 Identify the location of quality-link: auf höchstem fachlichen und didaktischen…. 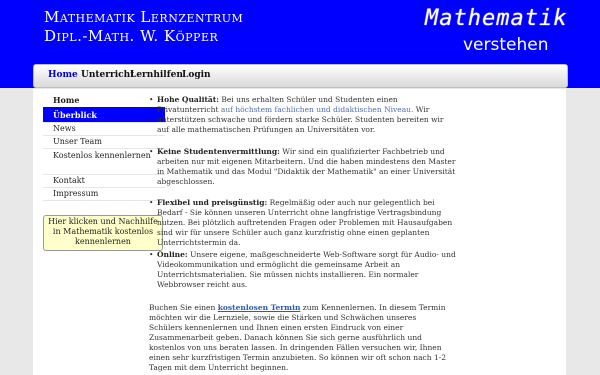
(317, 109).